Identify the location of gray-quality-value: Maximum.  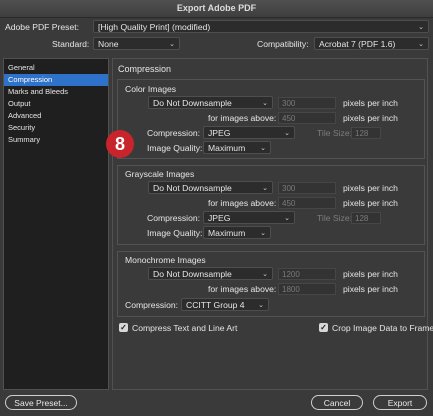
(227, 233).